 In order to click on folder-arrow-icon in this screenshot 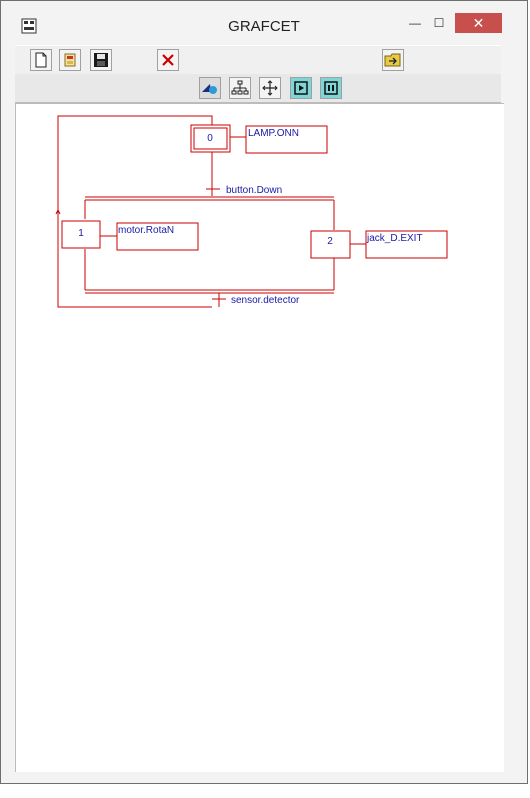, I will do `click(392, 60)`.